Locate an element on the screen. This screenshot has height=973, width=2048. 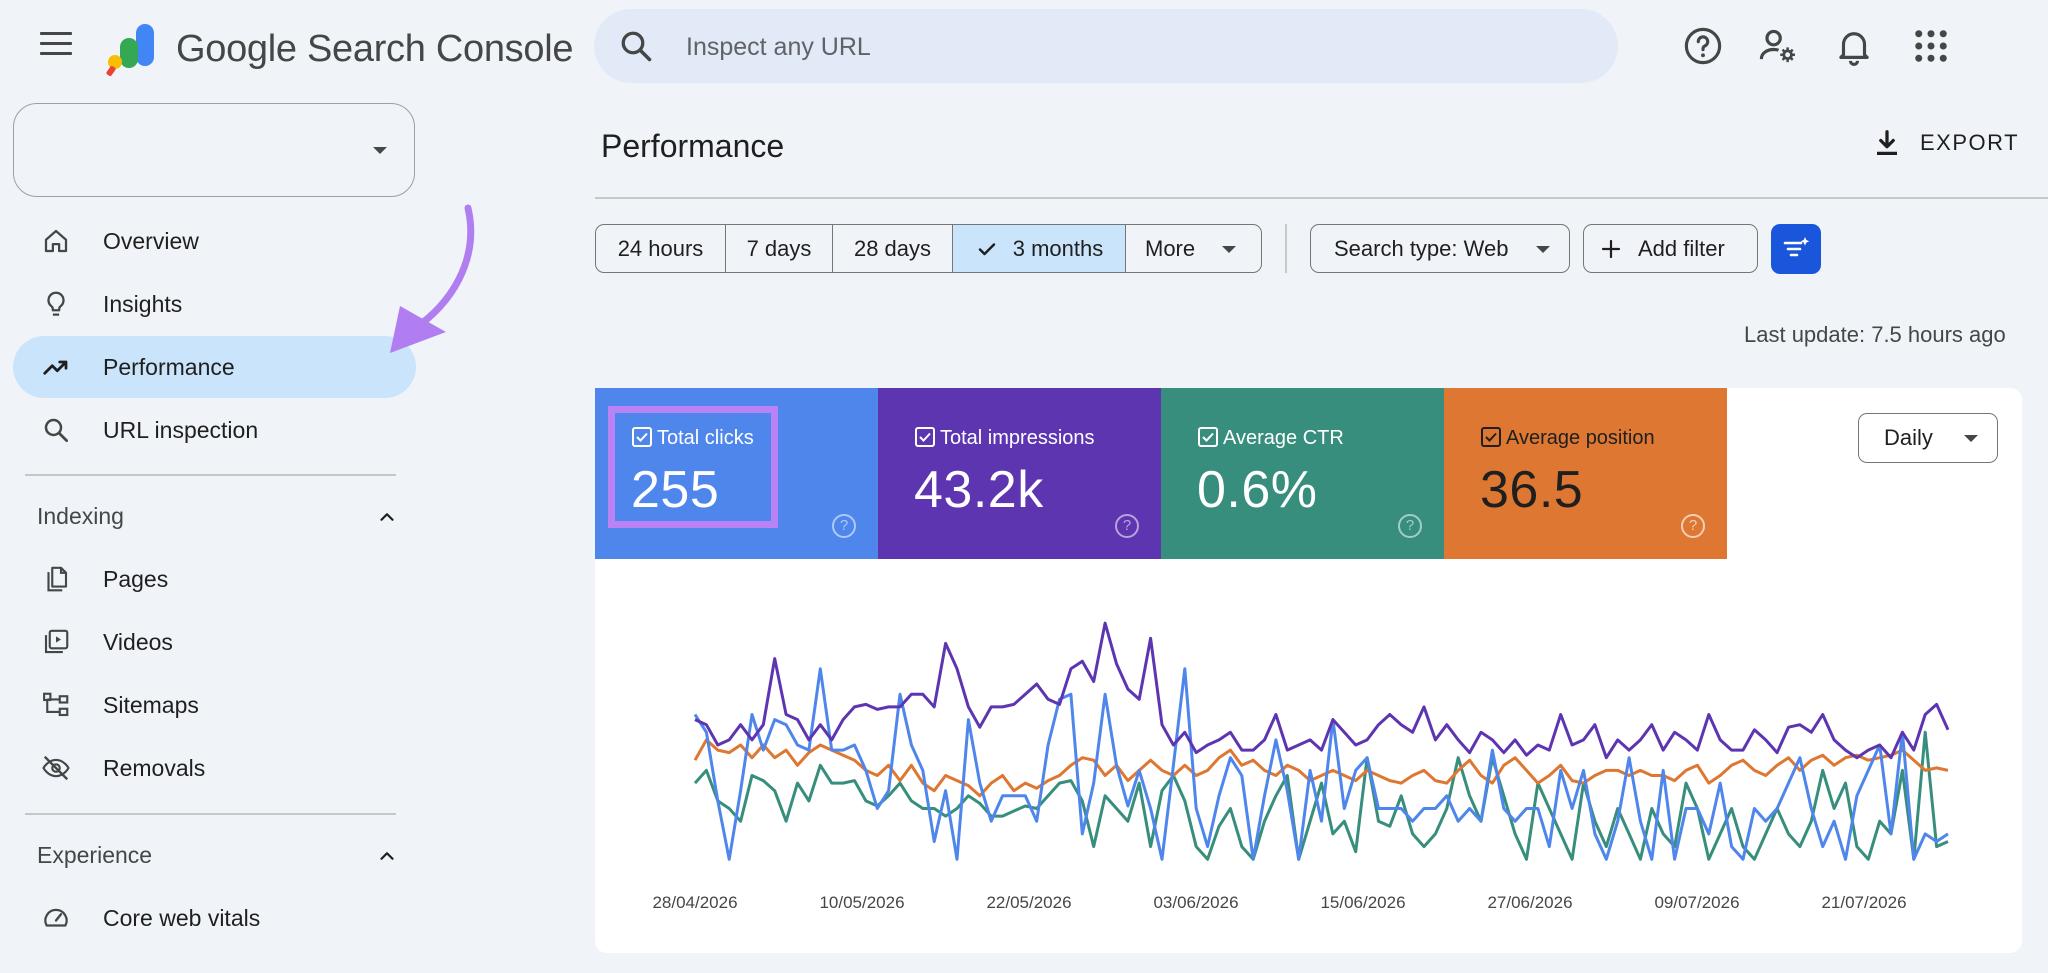
speed-gauge-icon is located at coordinates (56, 917).